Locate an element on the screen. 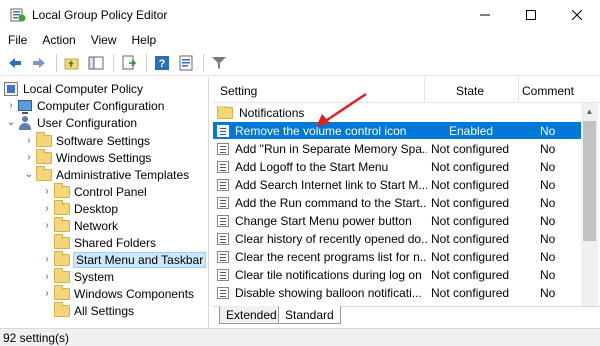 Image resolution: width=600 pixels, height=346 pixels. up-folder-icon is located at coordinates (71, 63).